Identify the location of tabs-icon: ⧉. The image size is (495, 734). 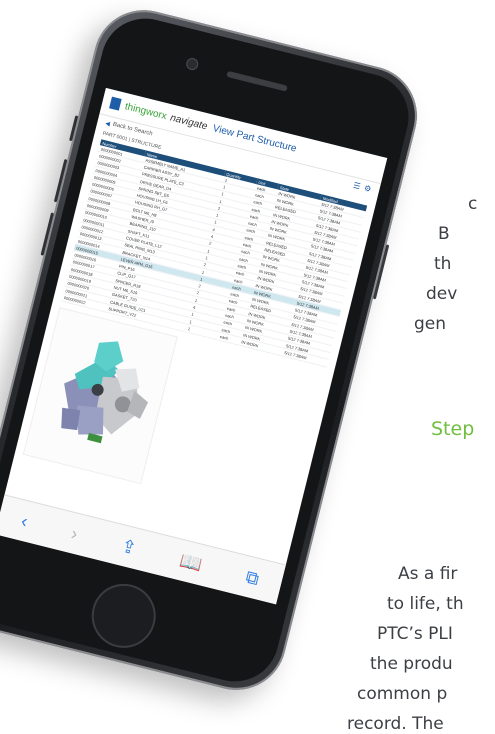
(252, 577).